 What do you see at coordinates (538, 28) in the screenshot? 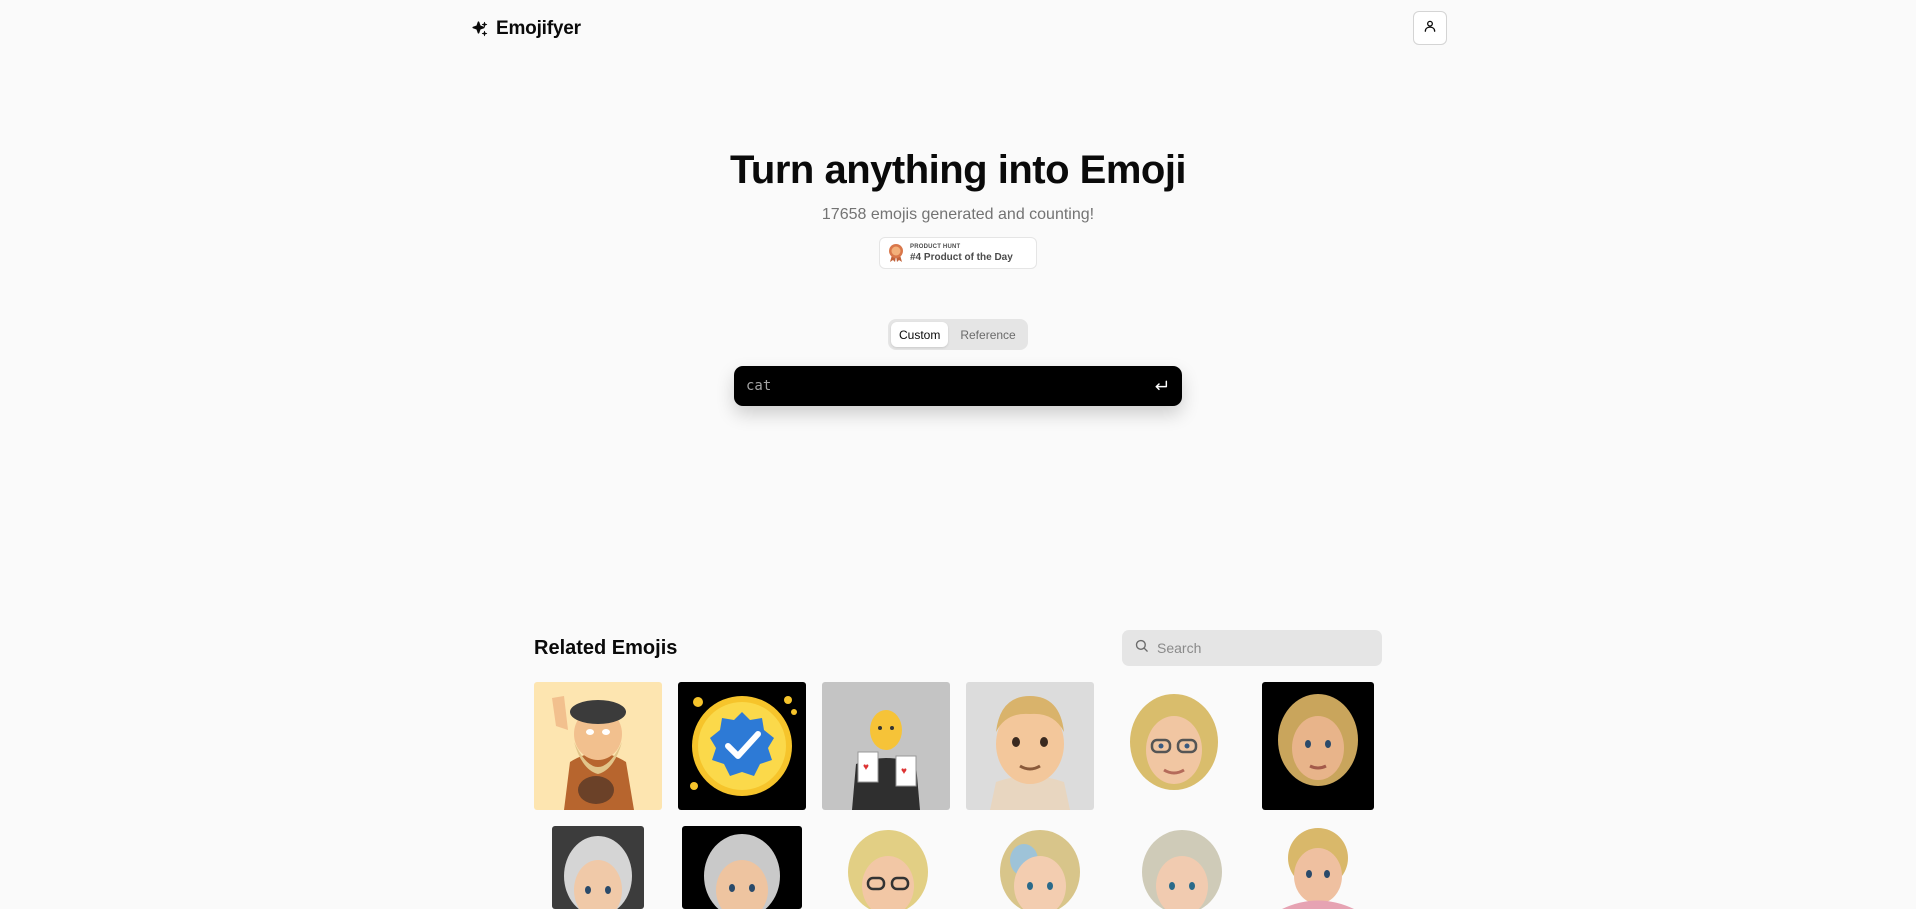
I see `brand-name: Emojifyer` at bounding box center [538, 28].